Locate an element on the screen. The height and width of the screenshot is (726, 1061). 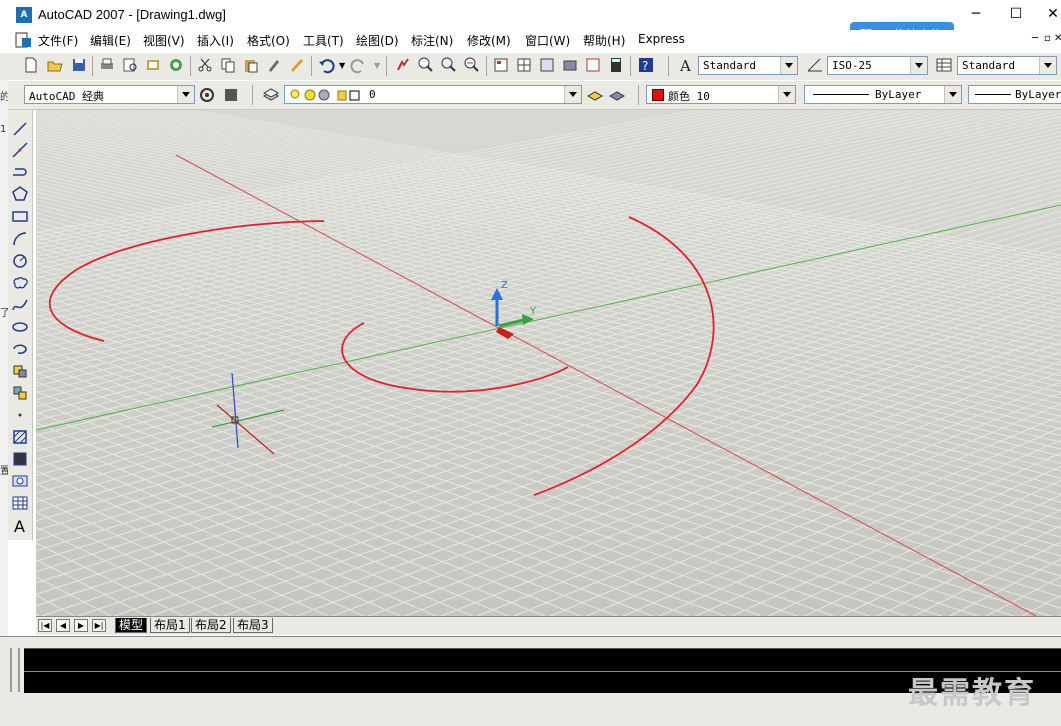
text-style-icon: A is located at coordinates (687, 65).